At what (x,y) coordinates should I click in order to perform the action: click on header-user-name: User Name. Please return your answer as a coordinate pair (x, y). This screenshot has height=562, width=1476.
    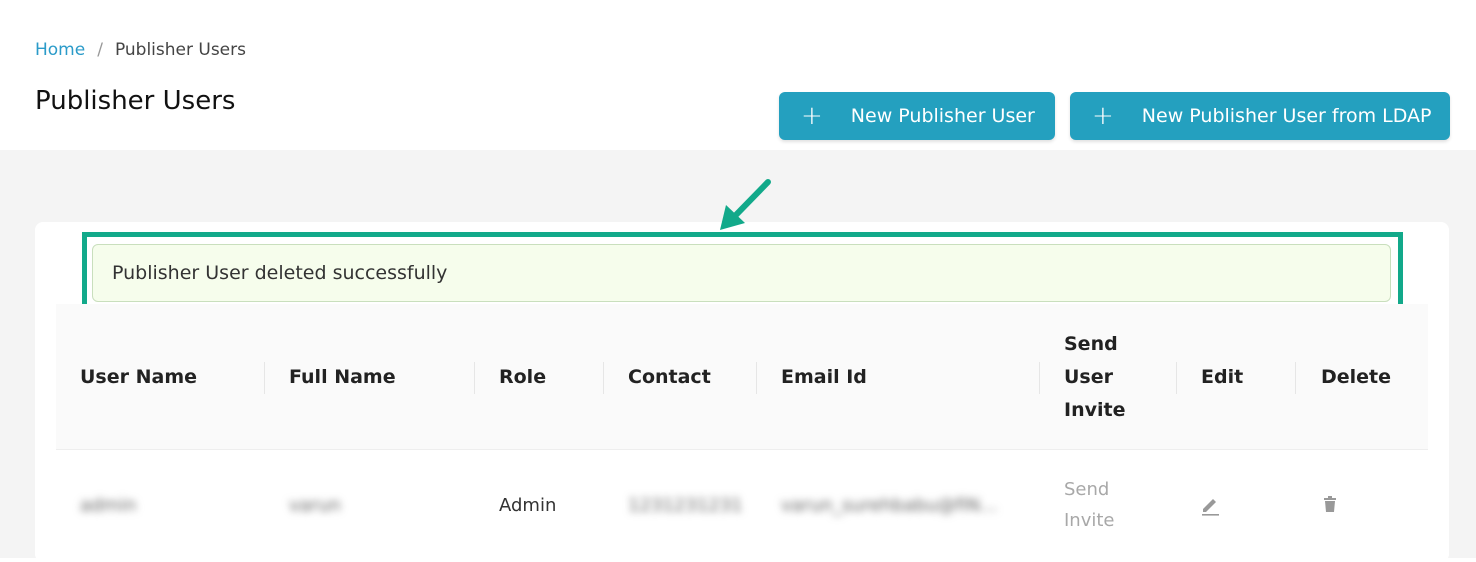
    Looking at the image, I should click on (138, 377).